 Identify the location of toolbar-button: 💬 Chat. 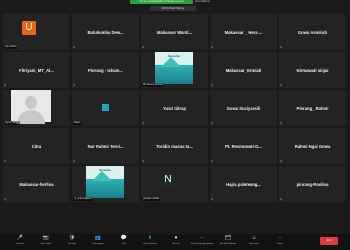
(124, 242).